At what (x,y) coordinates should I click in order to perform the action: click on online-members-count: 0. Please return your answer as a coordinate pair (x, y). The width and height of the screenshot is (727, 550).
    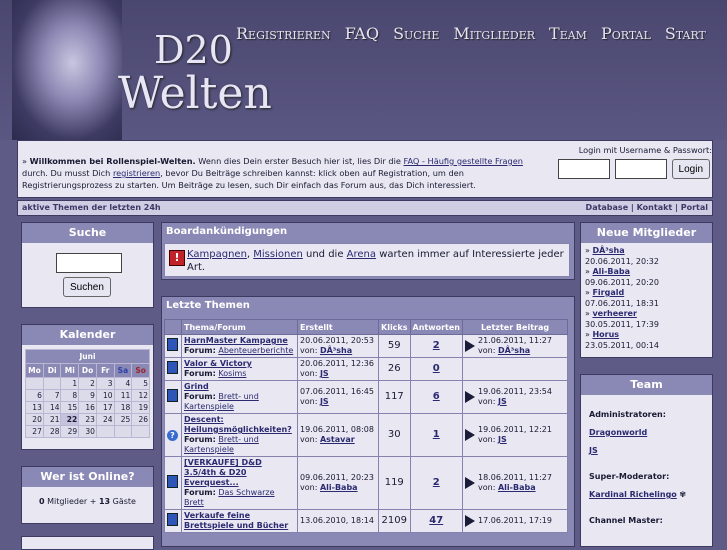
    Looking at the image, I should click on (42, 501).